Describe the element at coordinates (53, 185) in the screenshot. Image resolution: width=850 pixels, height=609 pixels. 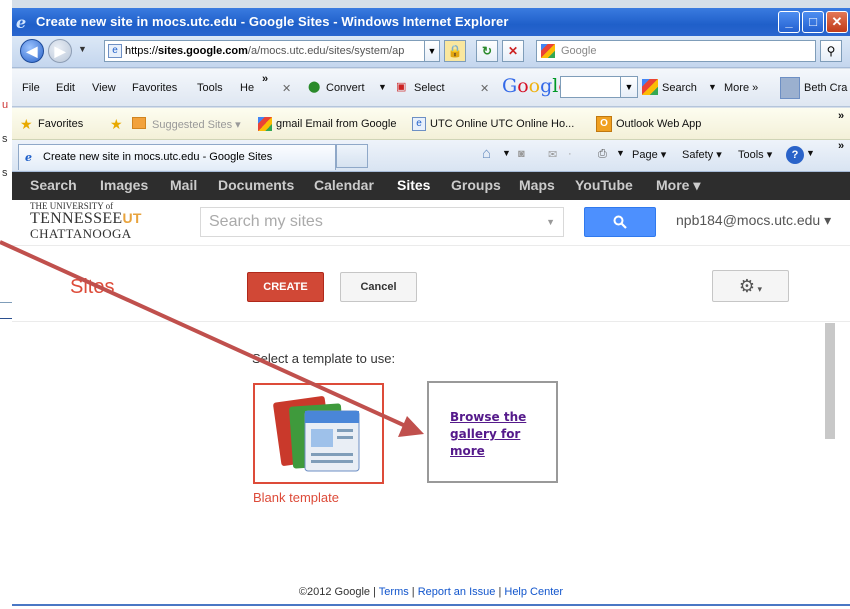
I see `gbar-search: Search` at that location.